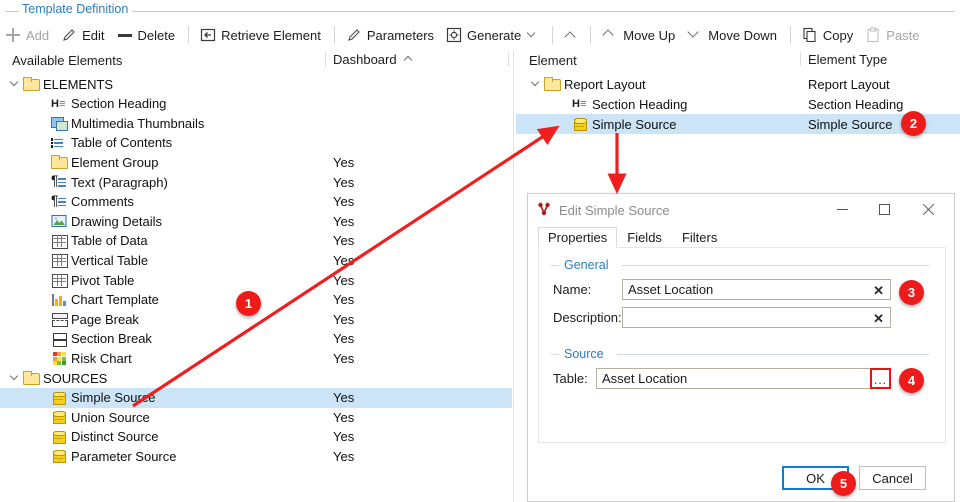  I want to click on name-label: Name:, so click(572, 289).